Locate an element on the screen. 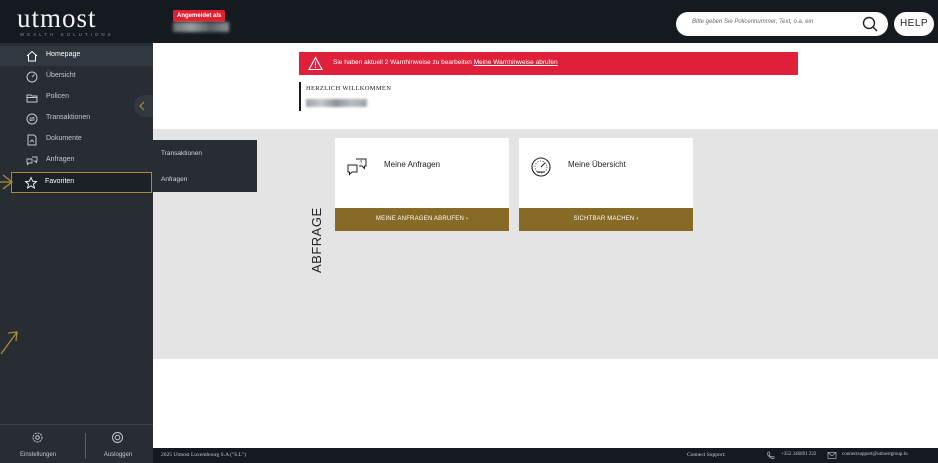 Image resolution: width=938 pixels, height=463 pixels. sidebar-item-label: Übersicht is located at coordinates (61, 75).